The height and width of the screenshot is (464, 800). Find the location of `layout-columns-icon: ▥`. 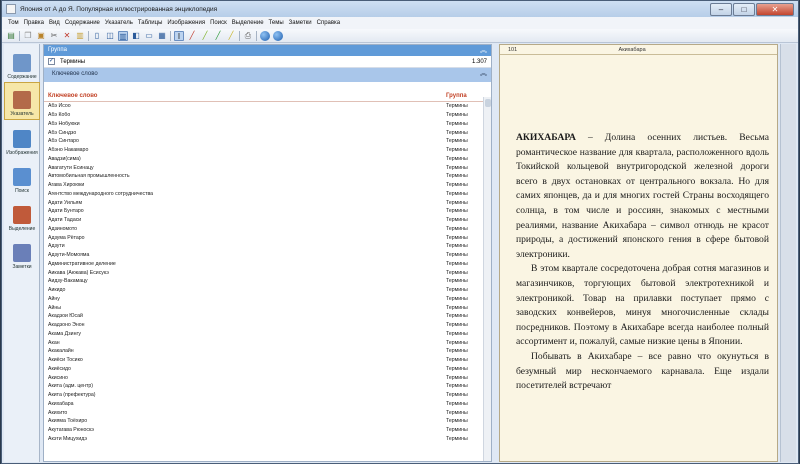

layout-columns-icon: ▥ is located at coordinates (123, 35).